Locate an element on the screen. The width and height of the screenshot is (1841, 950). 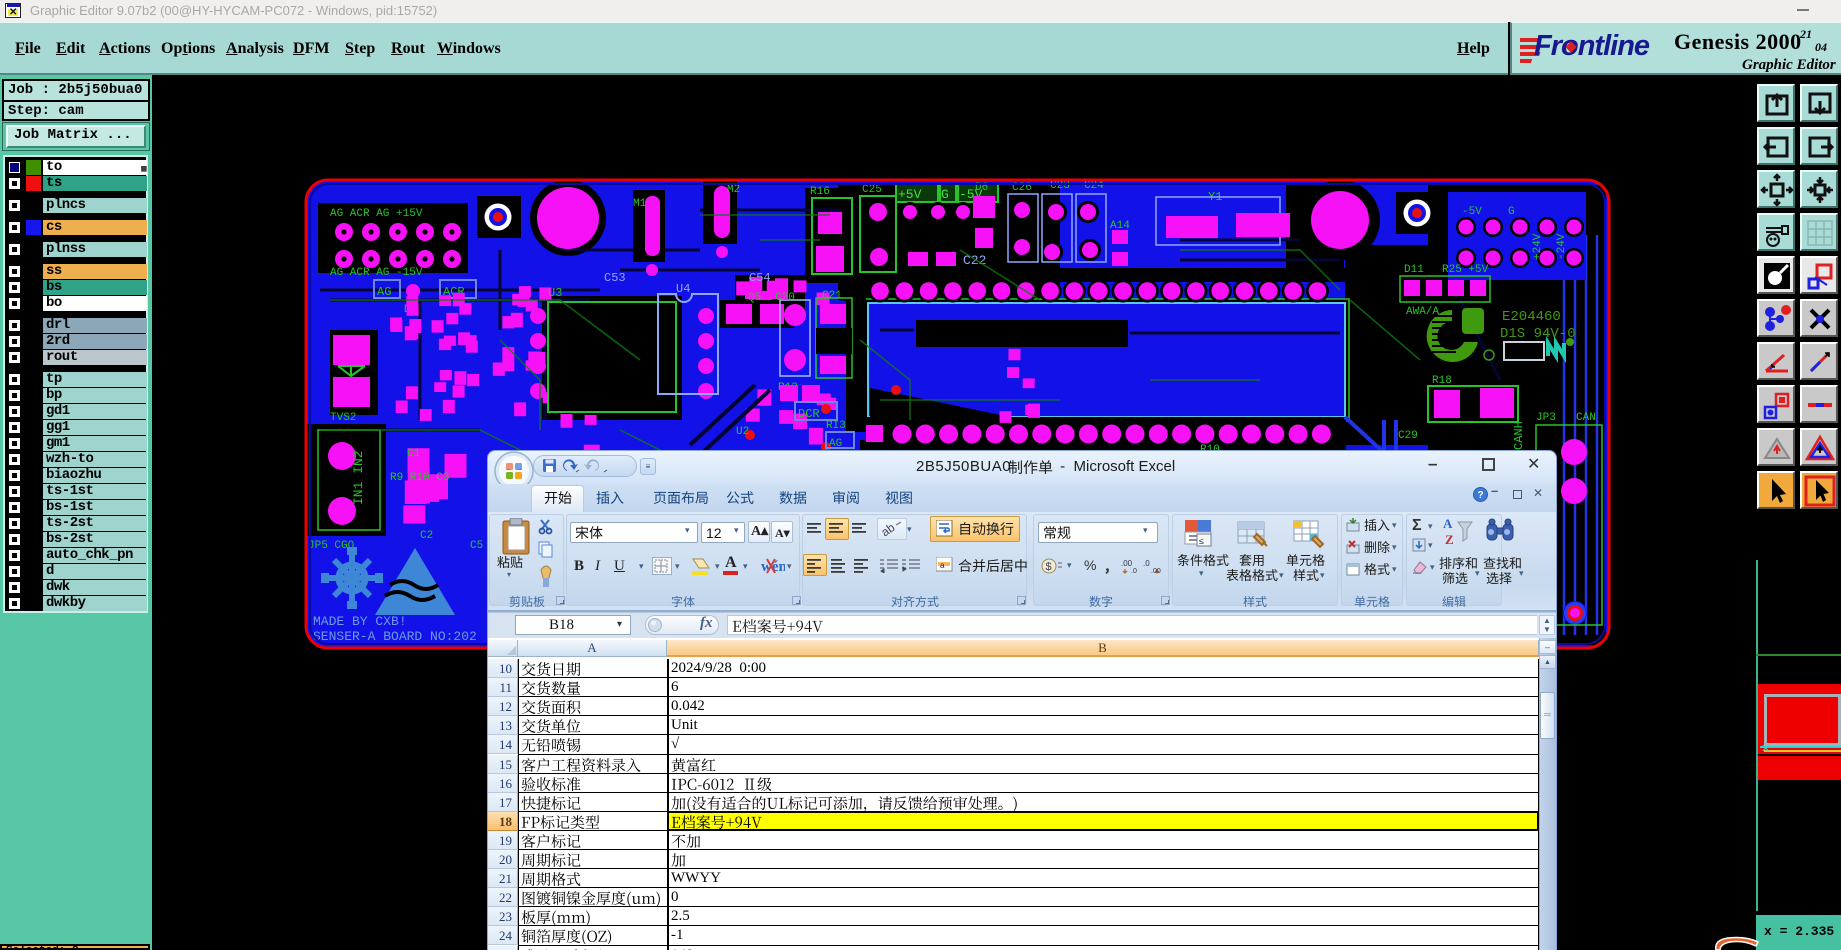
svg-text: C20 is located at coordinates (785, 298).